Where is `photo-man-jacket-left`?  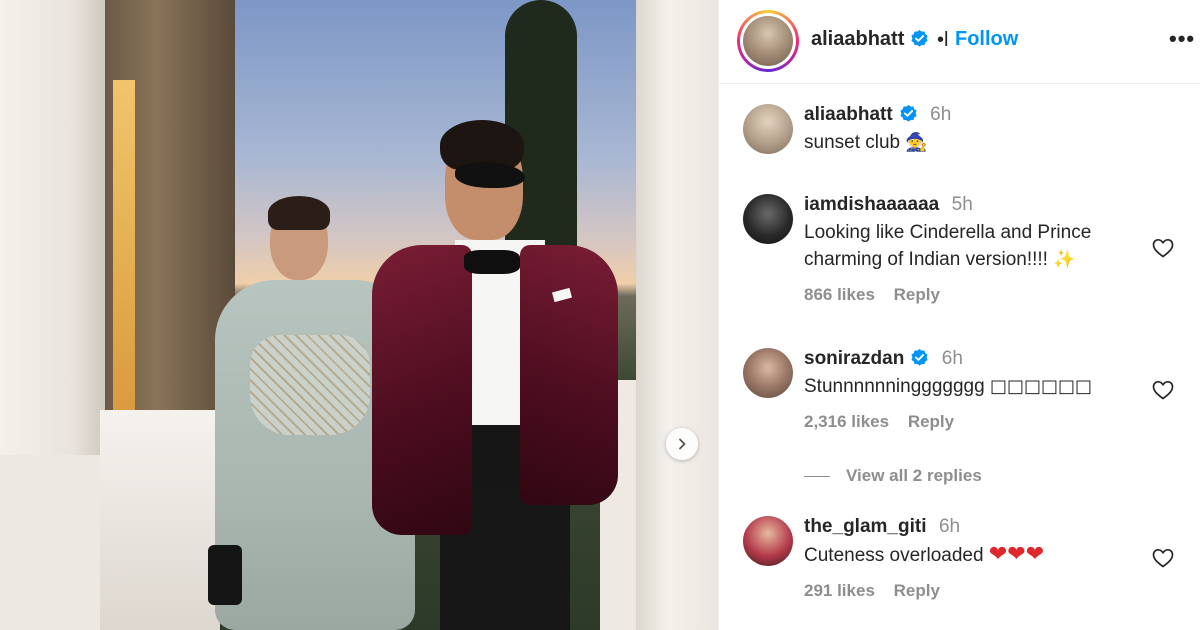
photo-man-jacket-left is located at coordinates (422, 390).